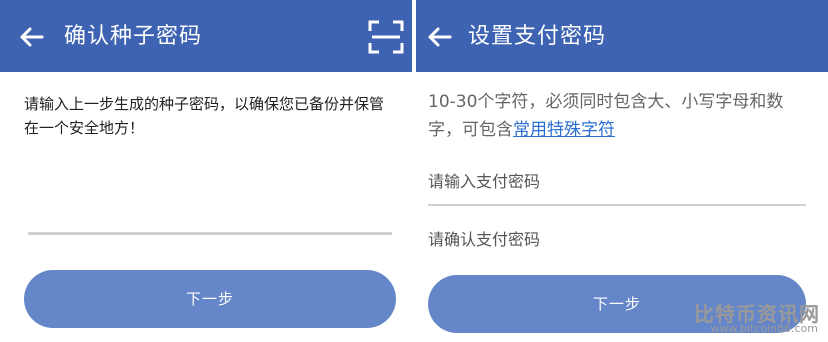 The width and height of the screenshot is (828, 342). Describe the element at coordinates (750, 319) in the screenshot. I see `watermark: 比特币资讯网 www.bitcoin86.com` at that location.